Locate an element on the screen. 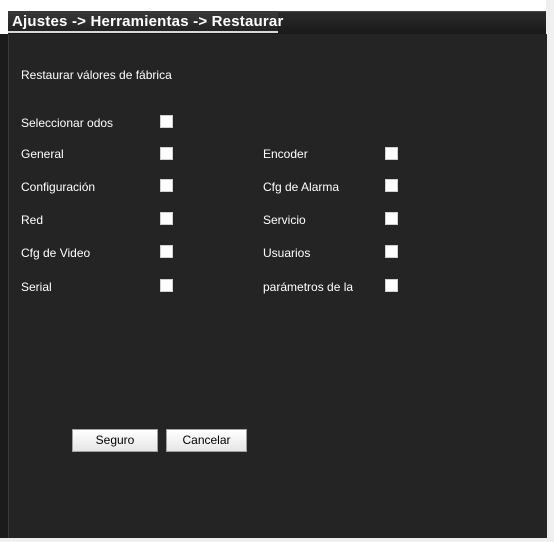  checkbox-red is located at coordinates (166, 218).